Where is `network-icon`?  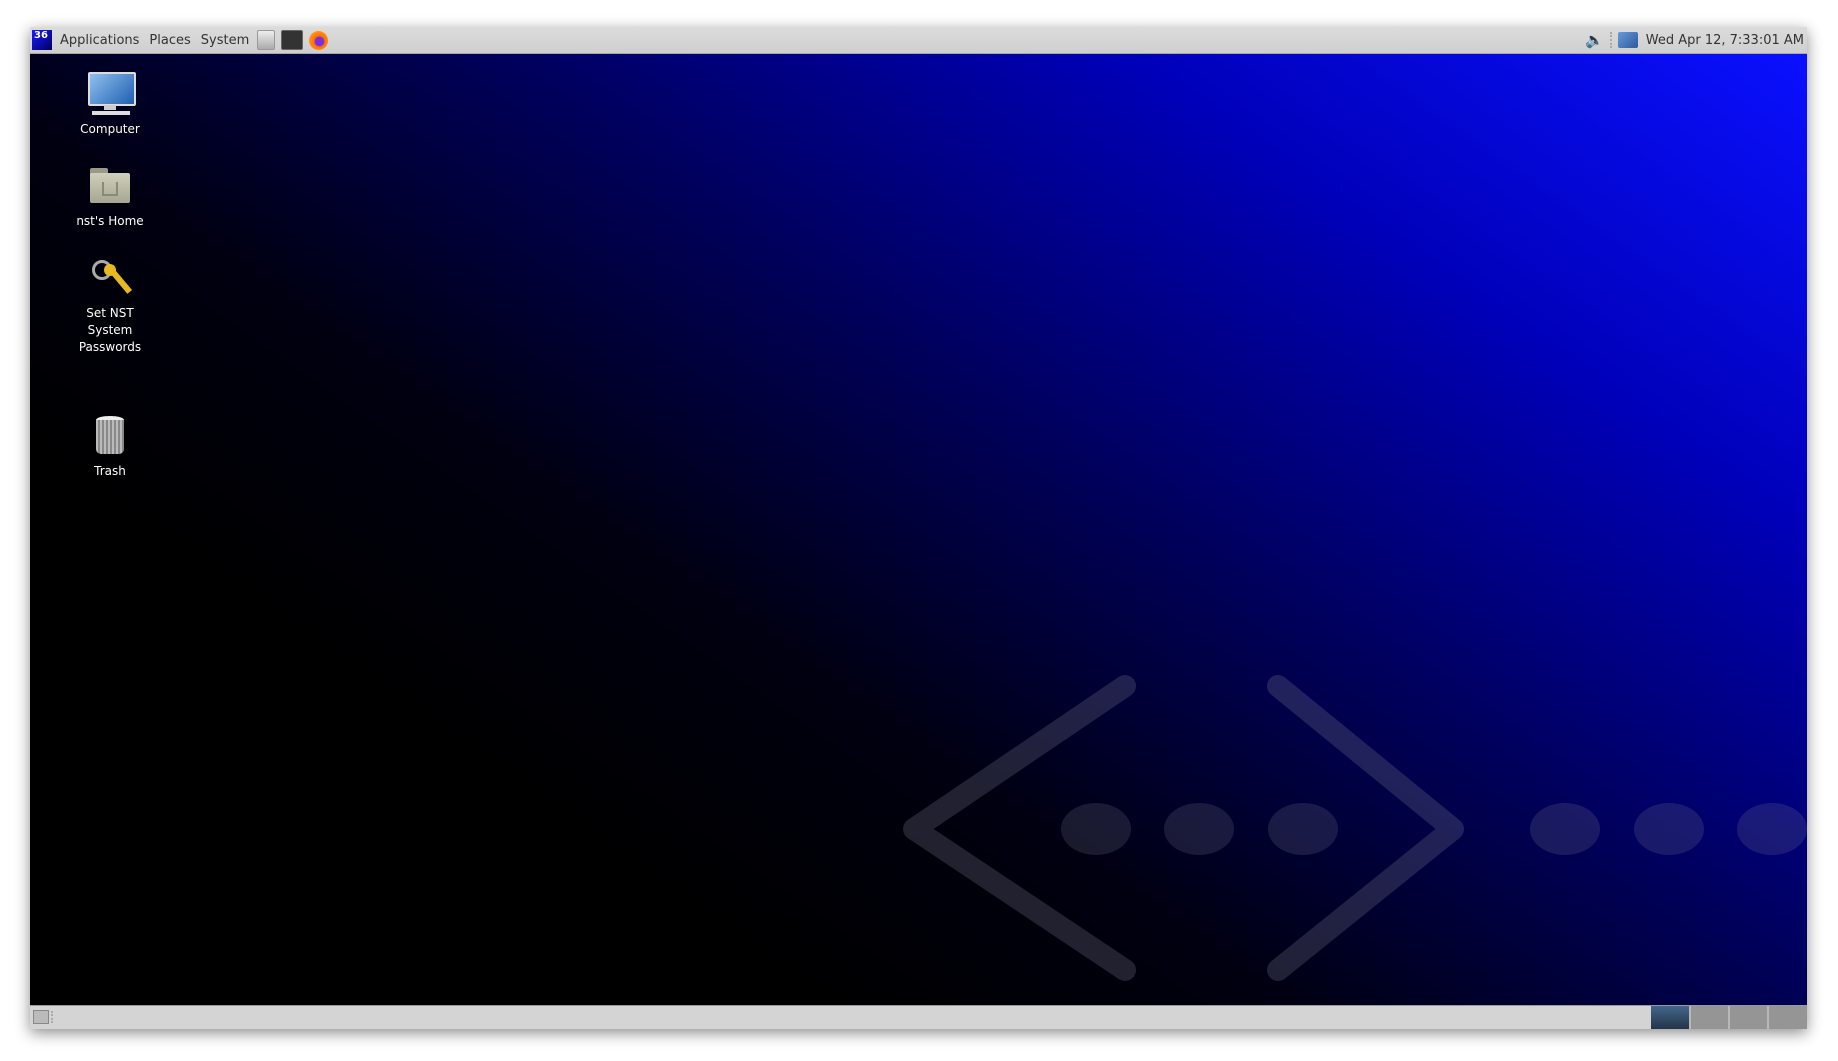
network-icon is located at coordinates (1627, 40).